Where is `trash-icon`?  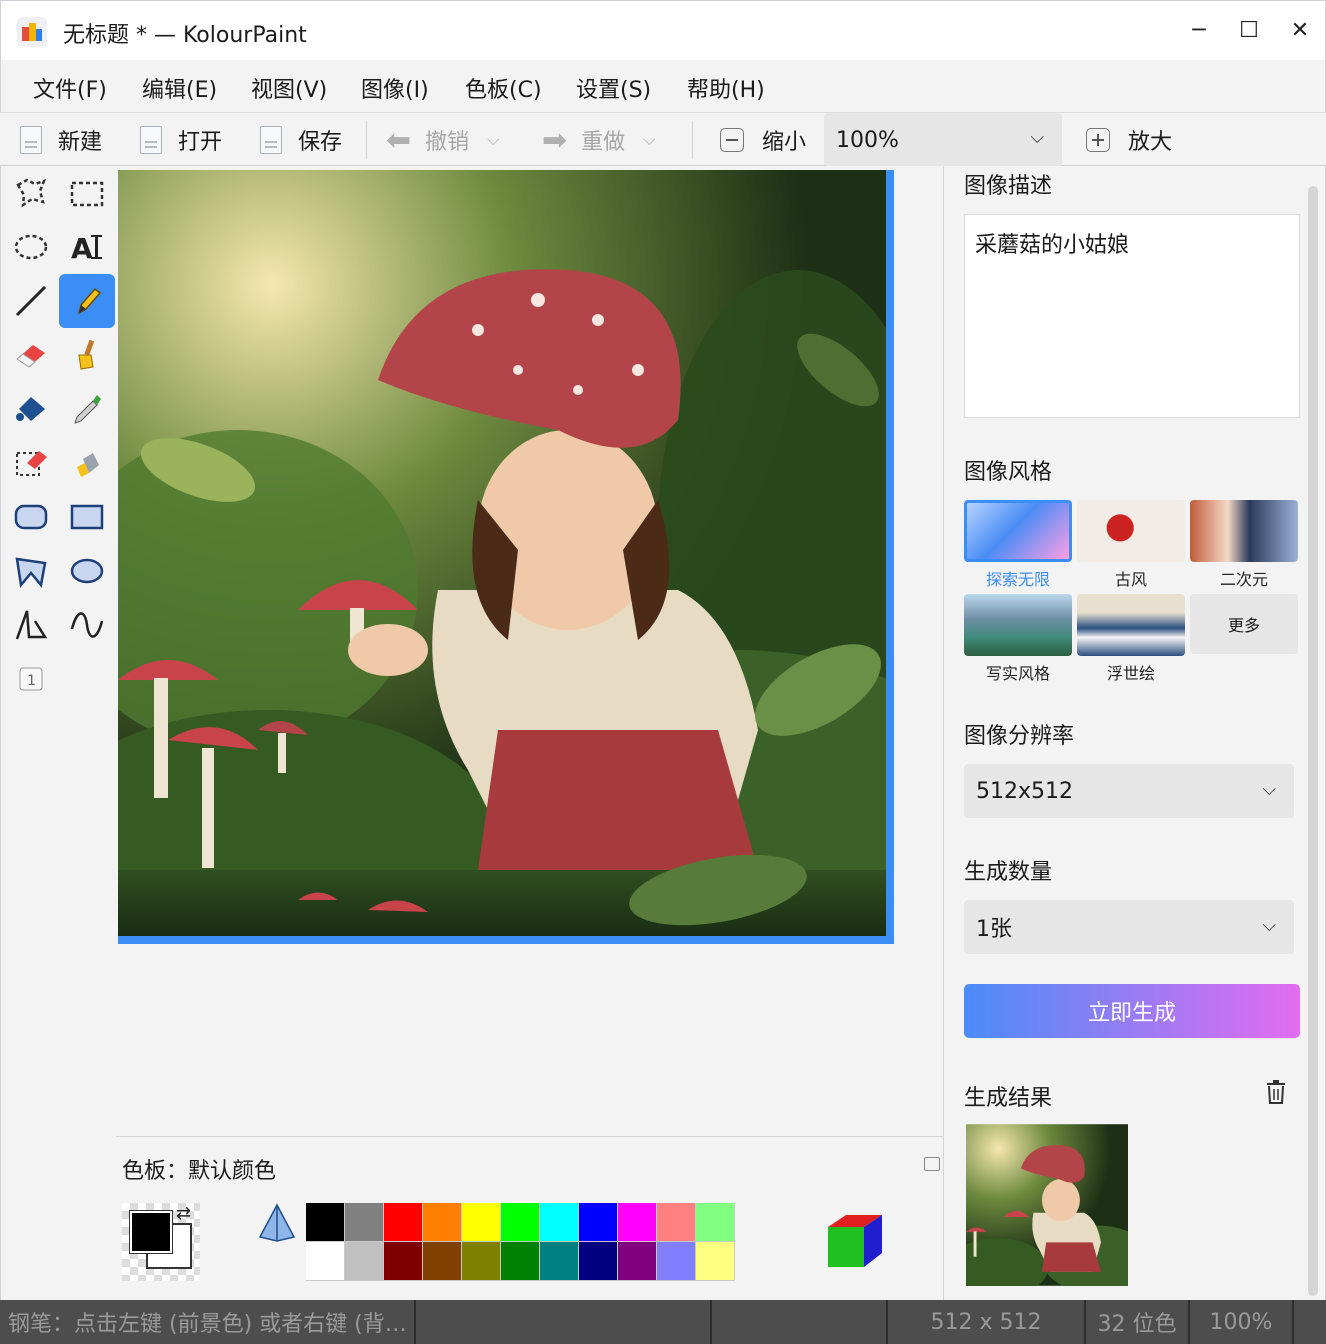
trash-icon is located at coordinates (1276, 1094).